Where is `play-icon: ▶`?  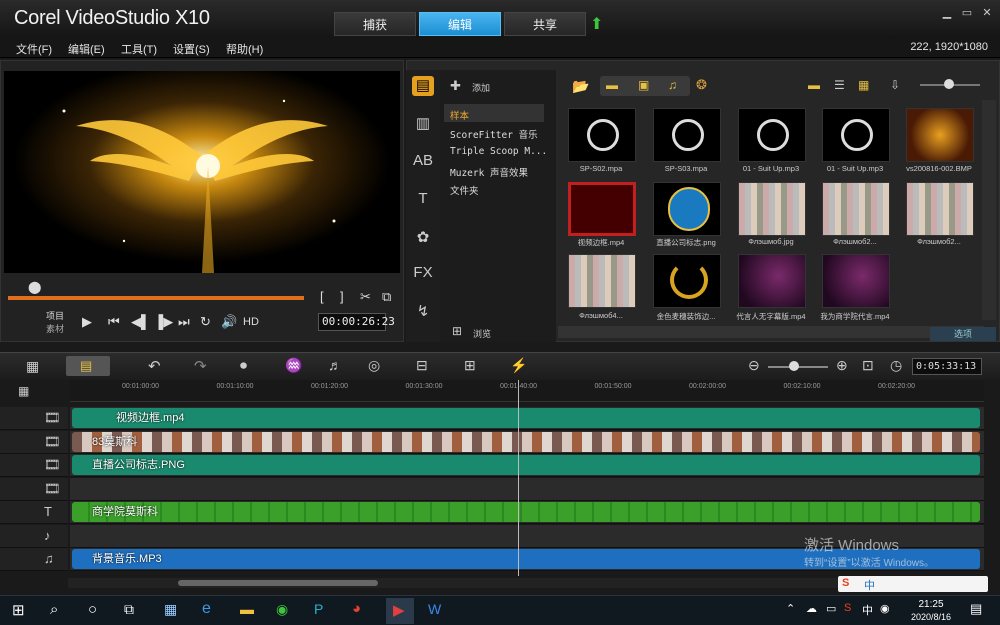
play-icon: ▶ is located at coordinates (87, 322).